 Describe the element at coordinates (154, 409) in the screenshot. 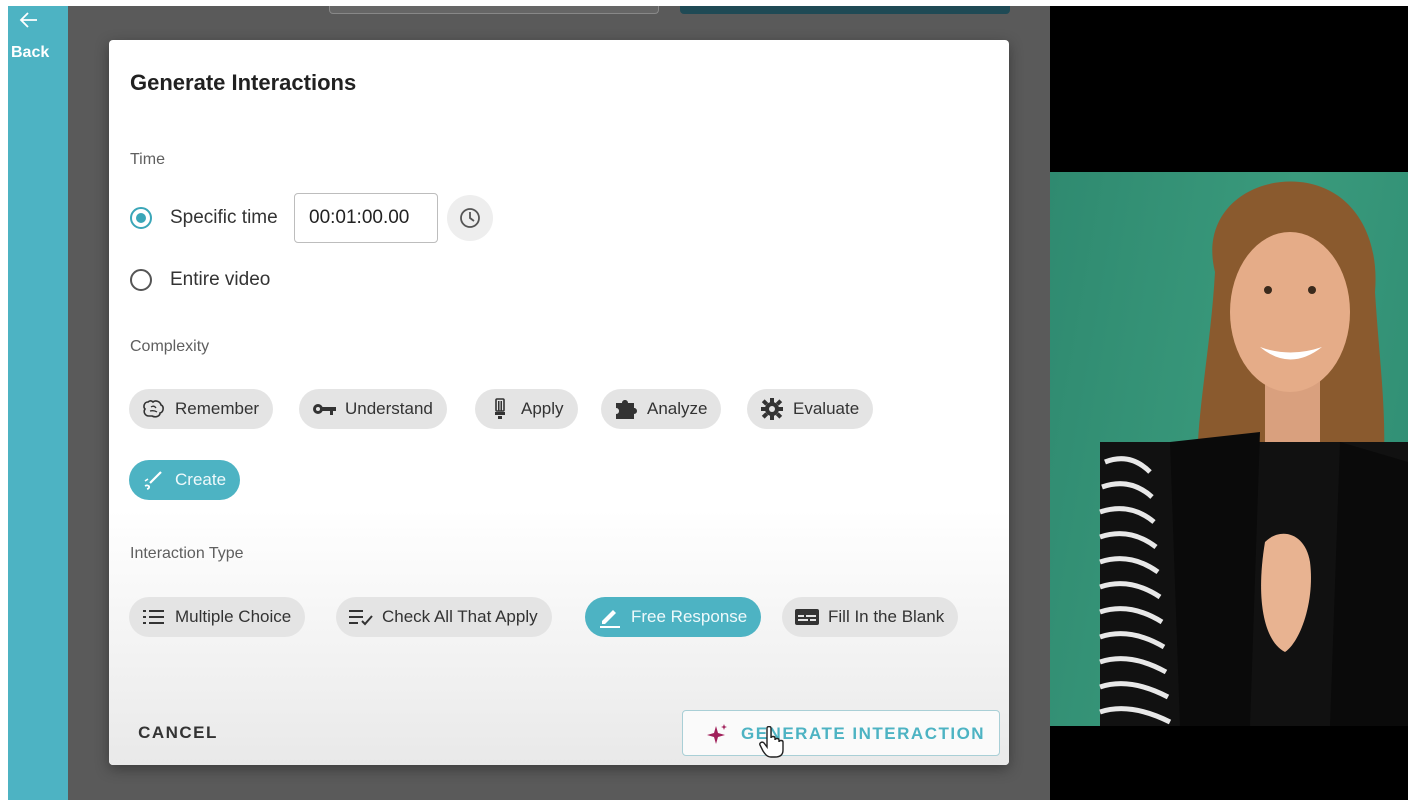

I see `brain-icon` at that location.